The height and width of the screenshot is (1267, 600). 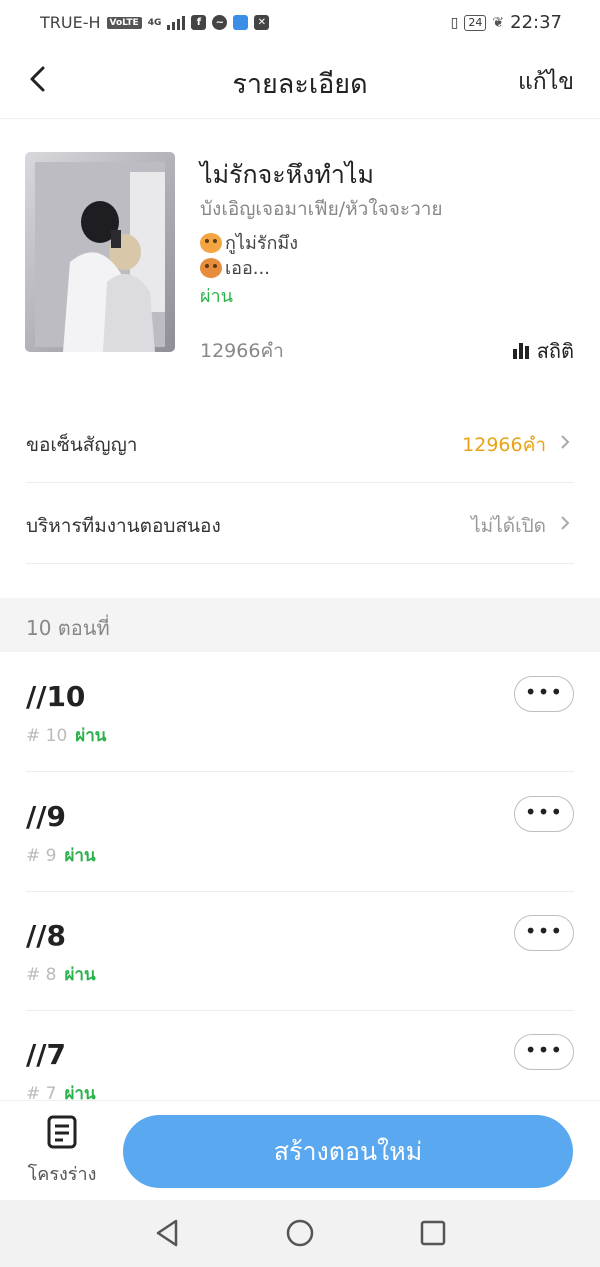 What do you see at coordinates (555, 351) in the screenshot?
I see `stats-label: สถิติ` at bounding box center [555, 351].